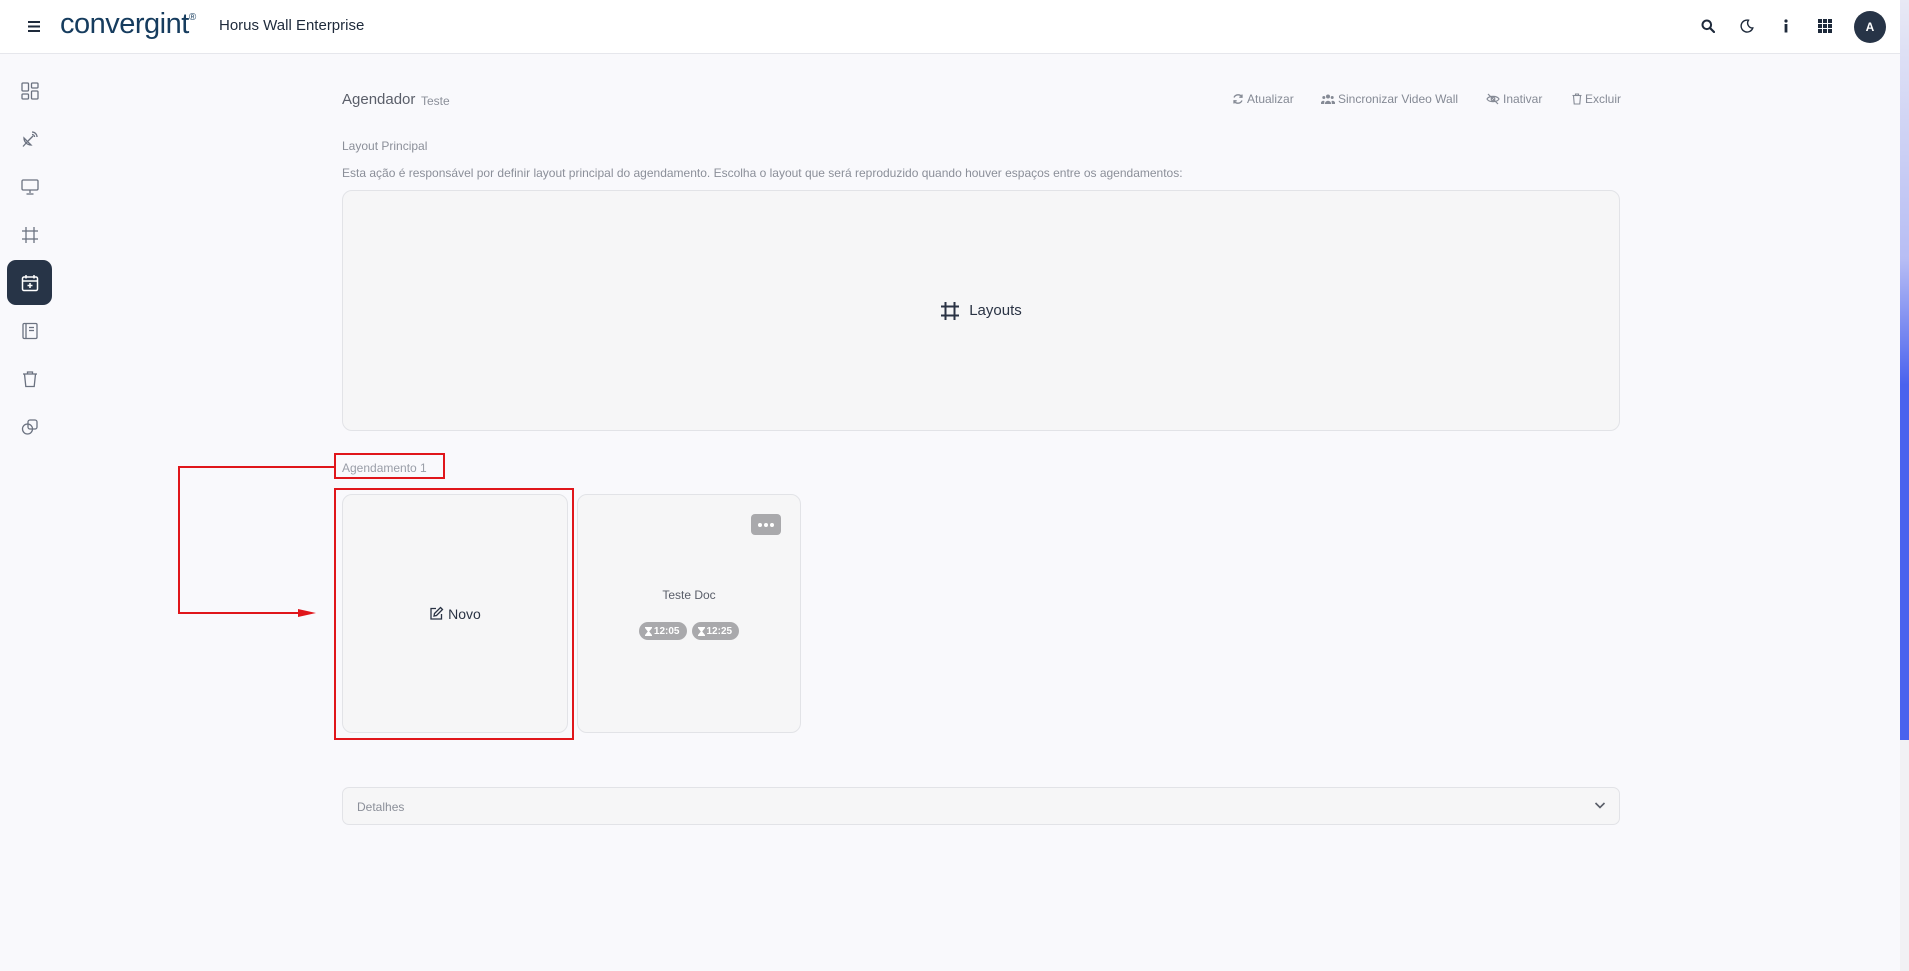  What do you see at coordinates (995, 310) in the screenshot?
I see `layouts-label: Layouts` at bounding box center [995, 310].